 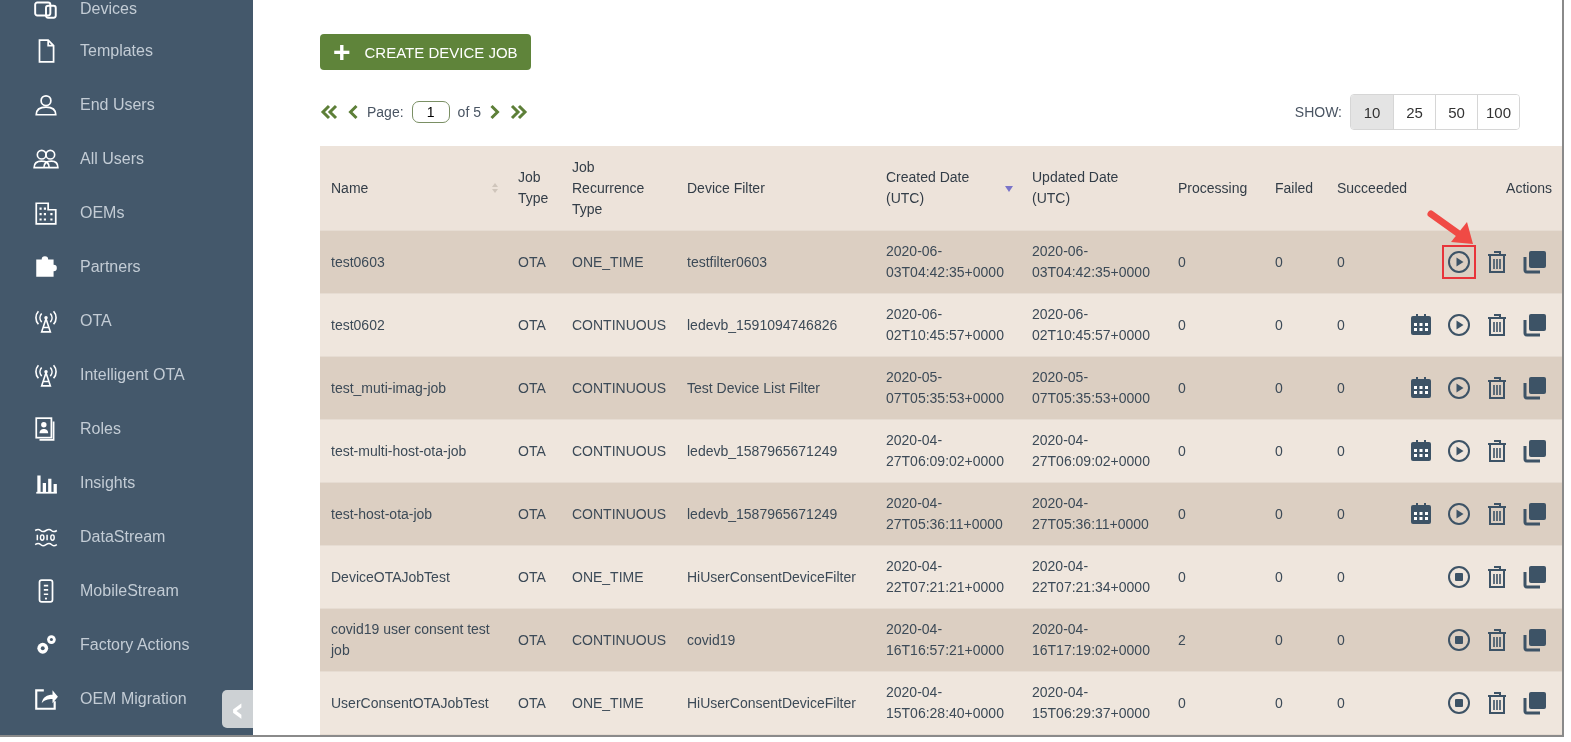 What do you see at coordinates (1498, 112) in the screenshot?
I see `page-size-option: 100` at bounding box center [1498, 112].